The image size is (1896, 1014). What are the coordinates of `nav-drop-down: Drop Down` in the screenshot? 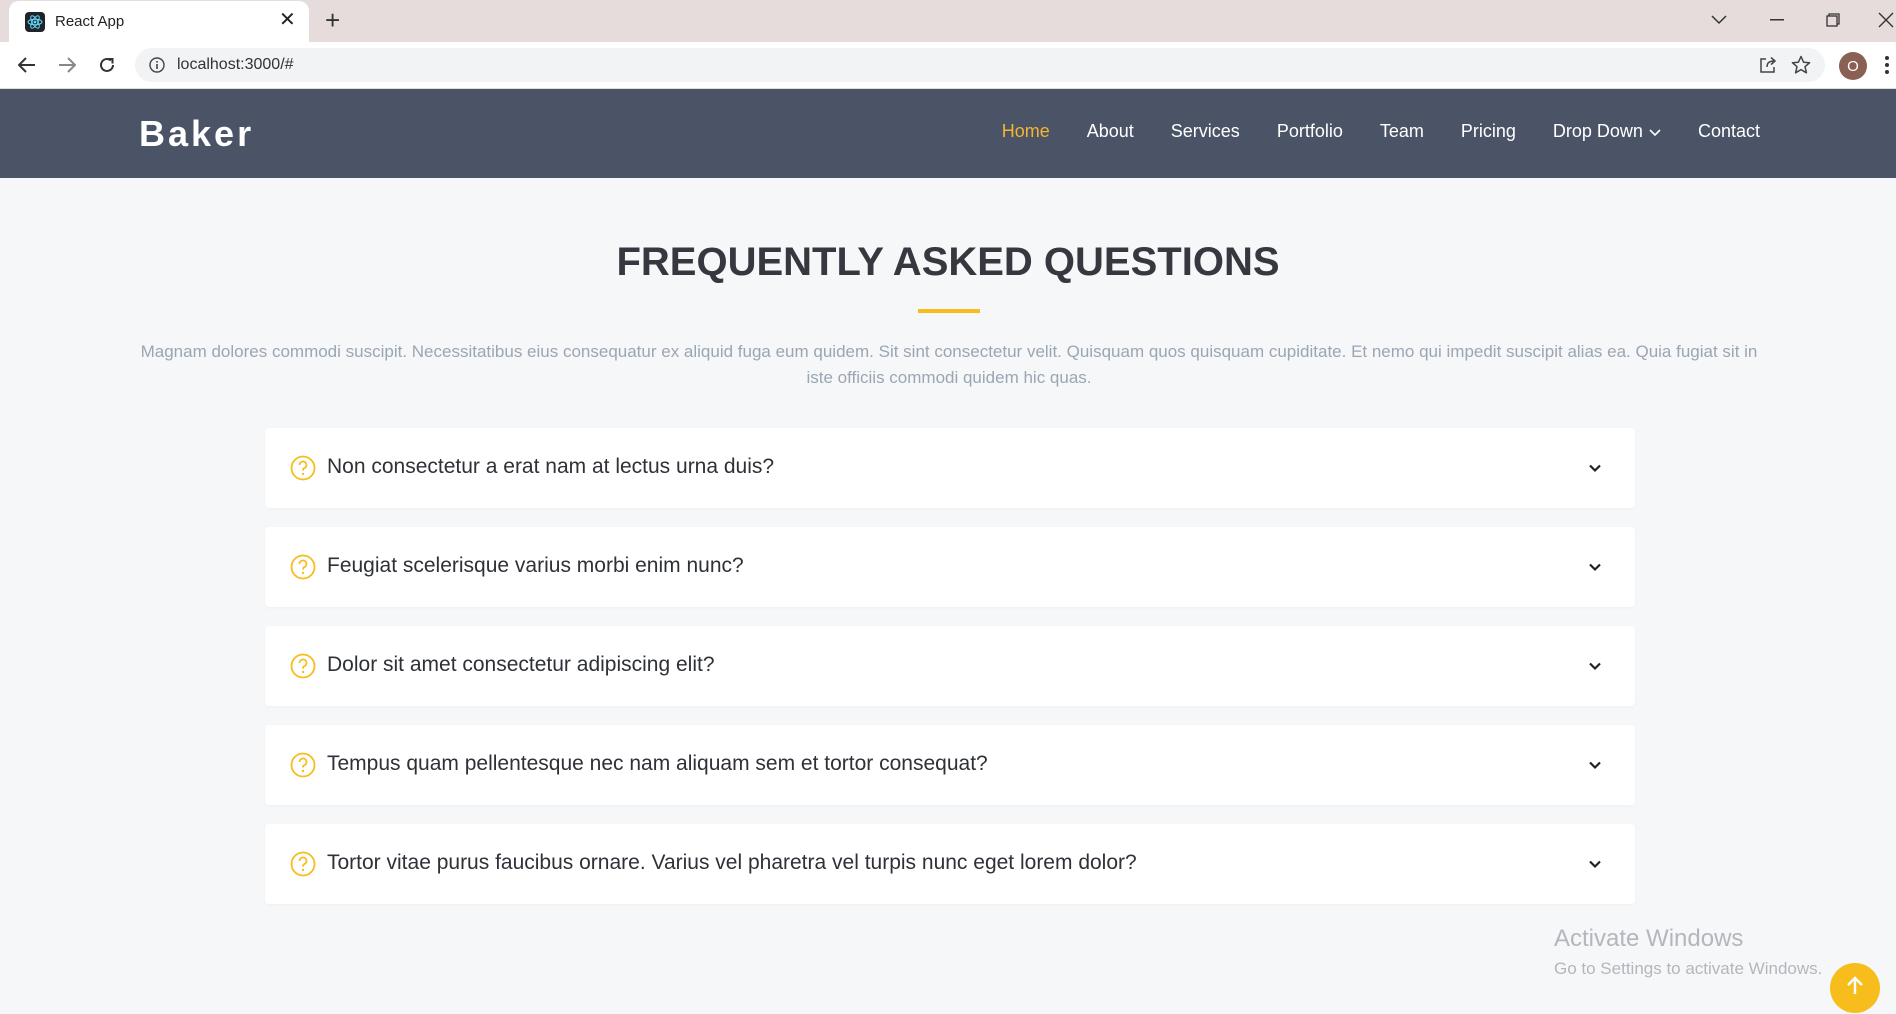 It's located at (1607, 131).